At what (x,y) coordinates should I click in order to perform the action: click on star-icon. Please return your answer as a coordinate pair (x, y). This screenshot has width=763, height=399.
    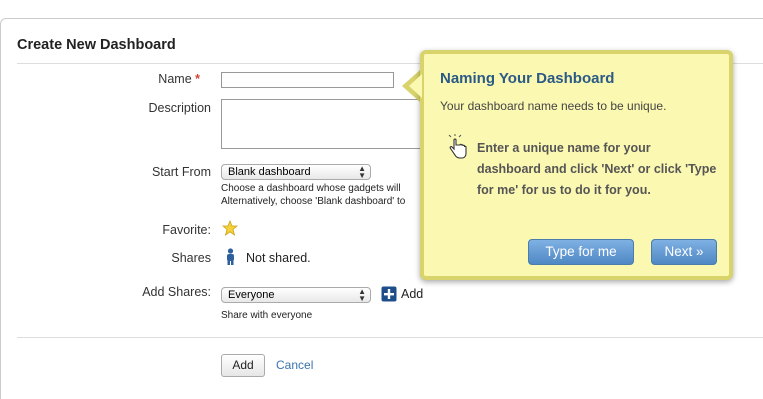
    Looking at the image, I should click on (230, 230).